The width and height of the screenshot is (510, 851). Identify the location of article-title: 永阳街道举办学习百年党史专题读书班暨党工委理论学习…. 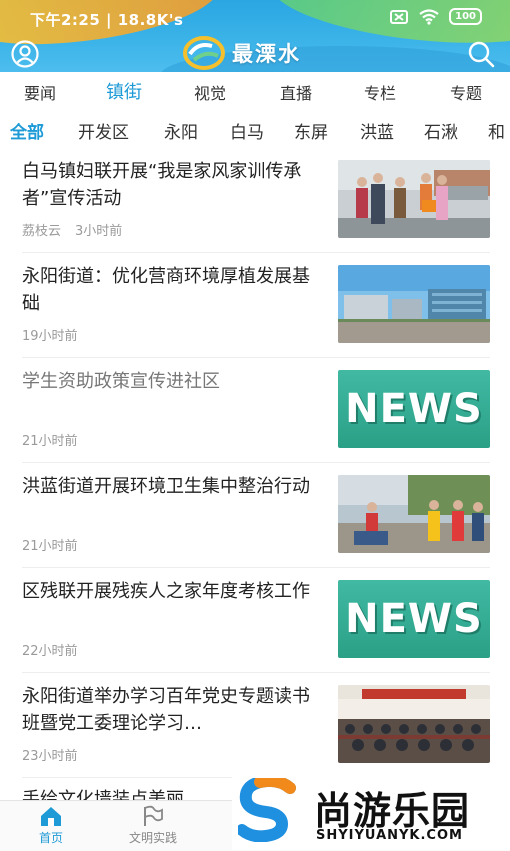
(166, 710).